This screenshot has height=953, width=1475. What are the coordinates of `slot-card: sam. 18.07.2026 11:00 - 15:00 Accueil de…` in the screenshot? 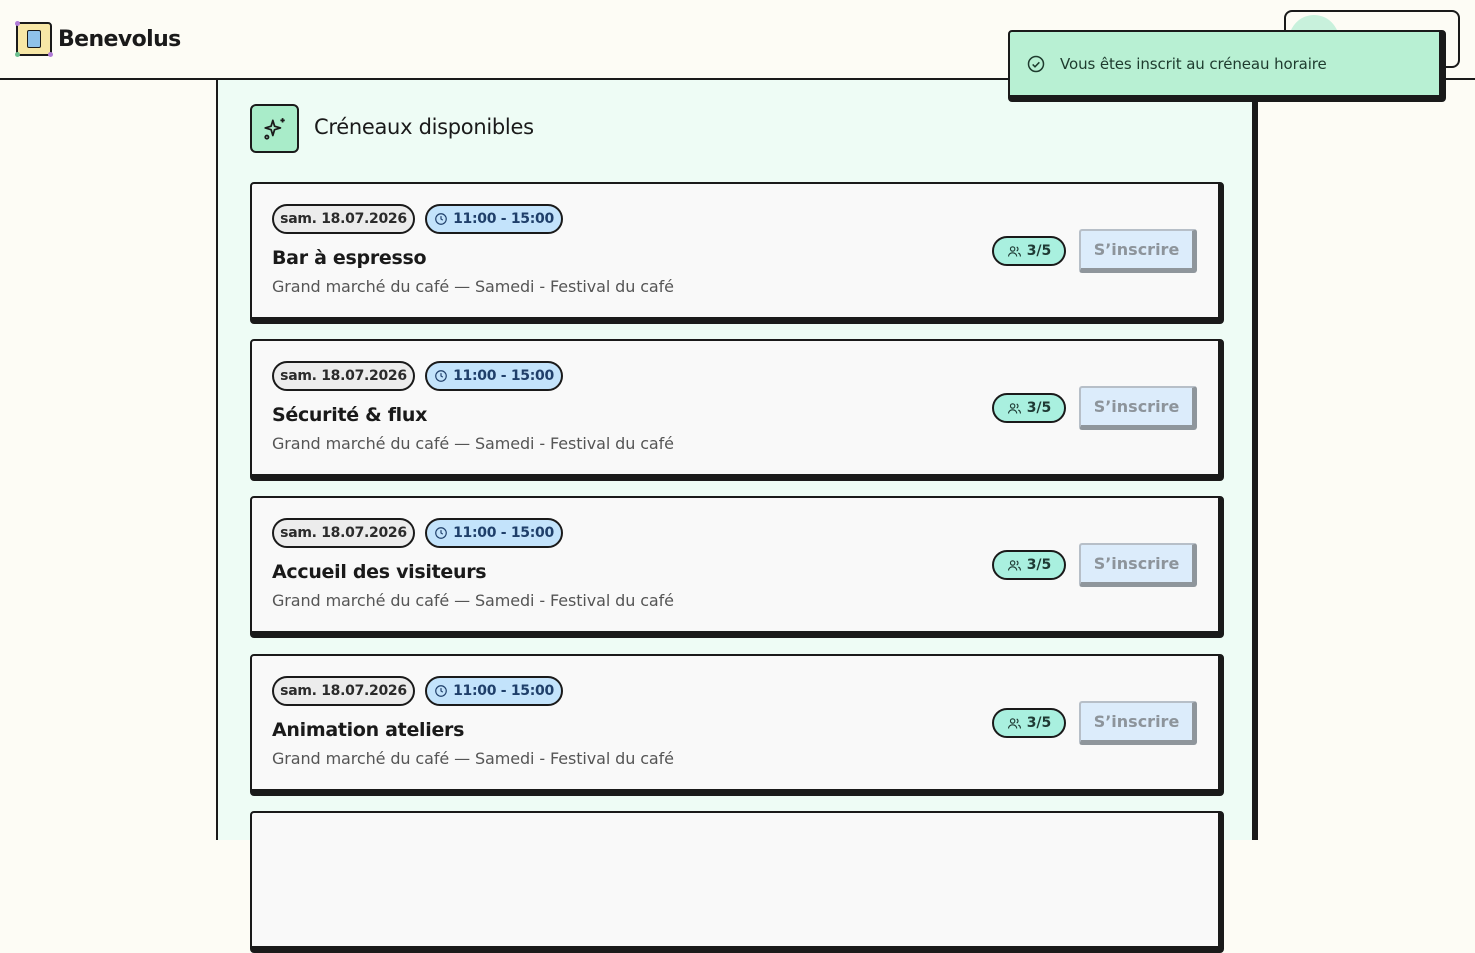 It's located at (737, 567).